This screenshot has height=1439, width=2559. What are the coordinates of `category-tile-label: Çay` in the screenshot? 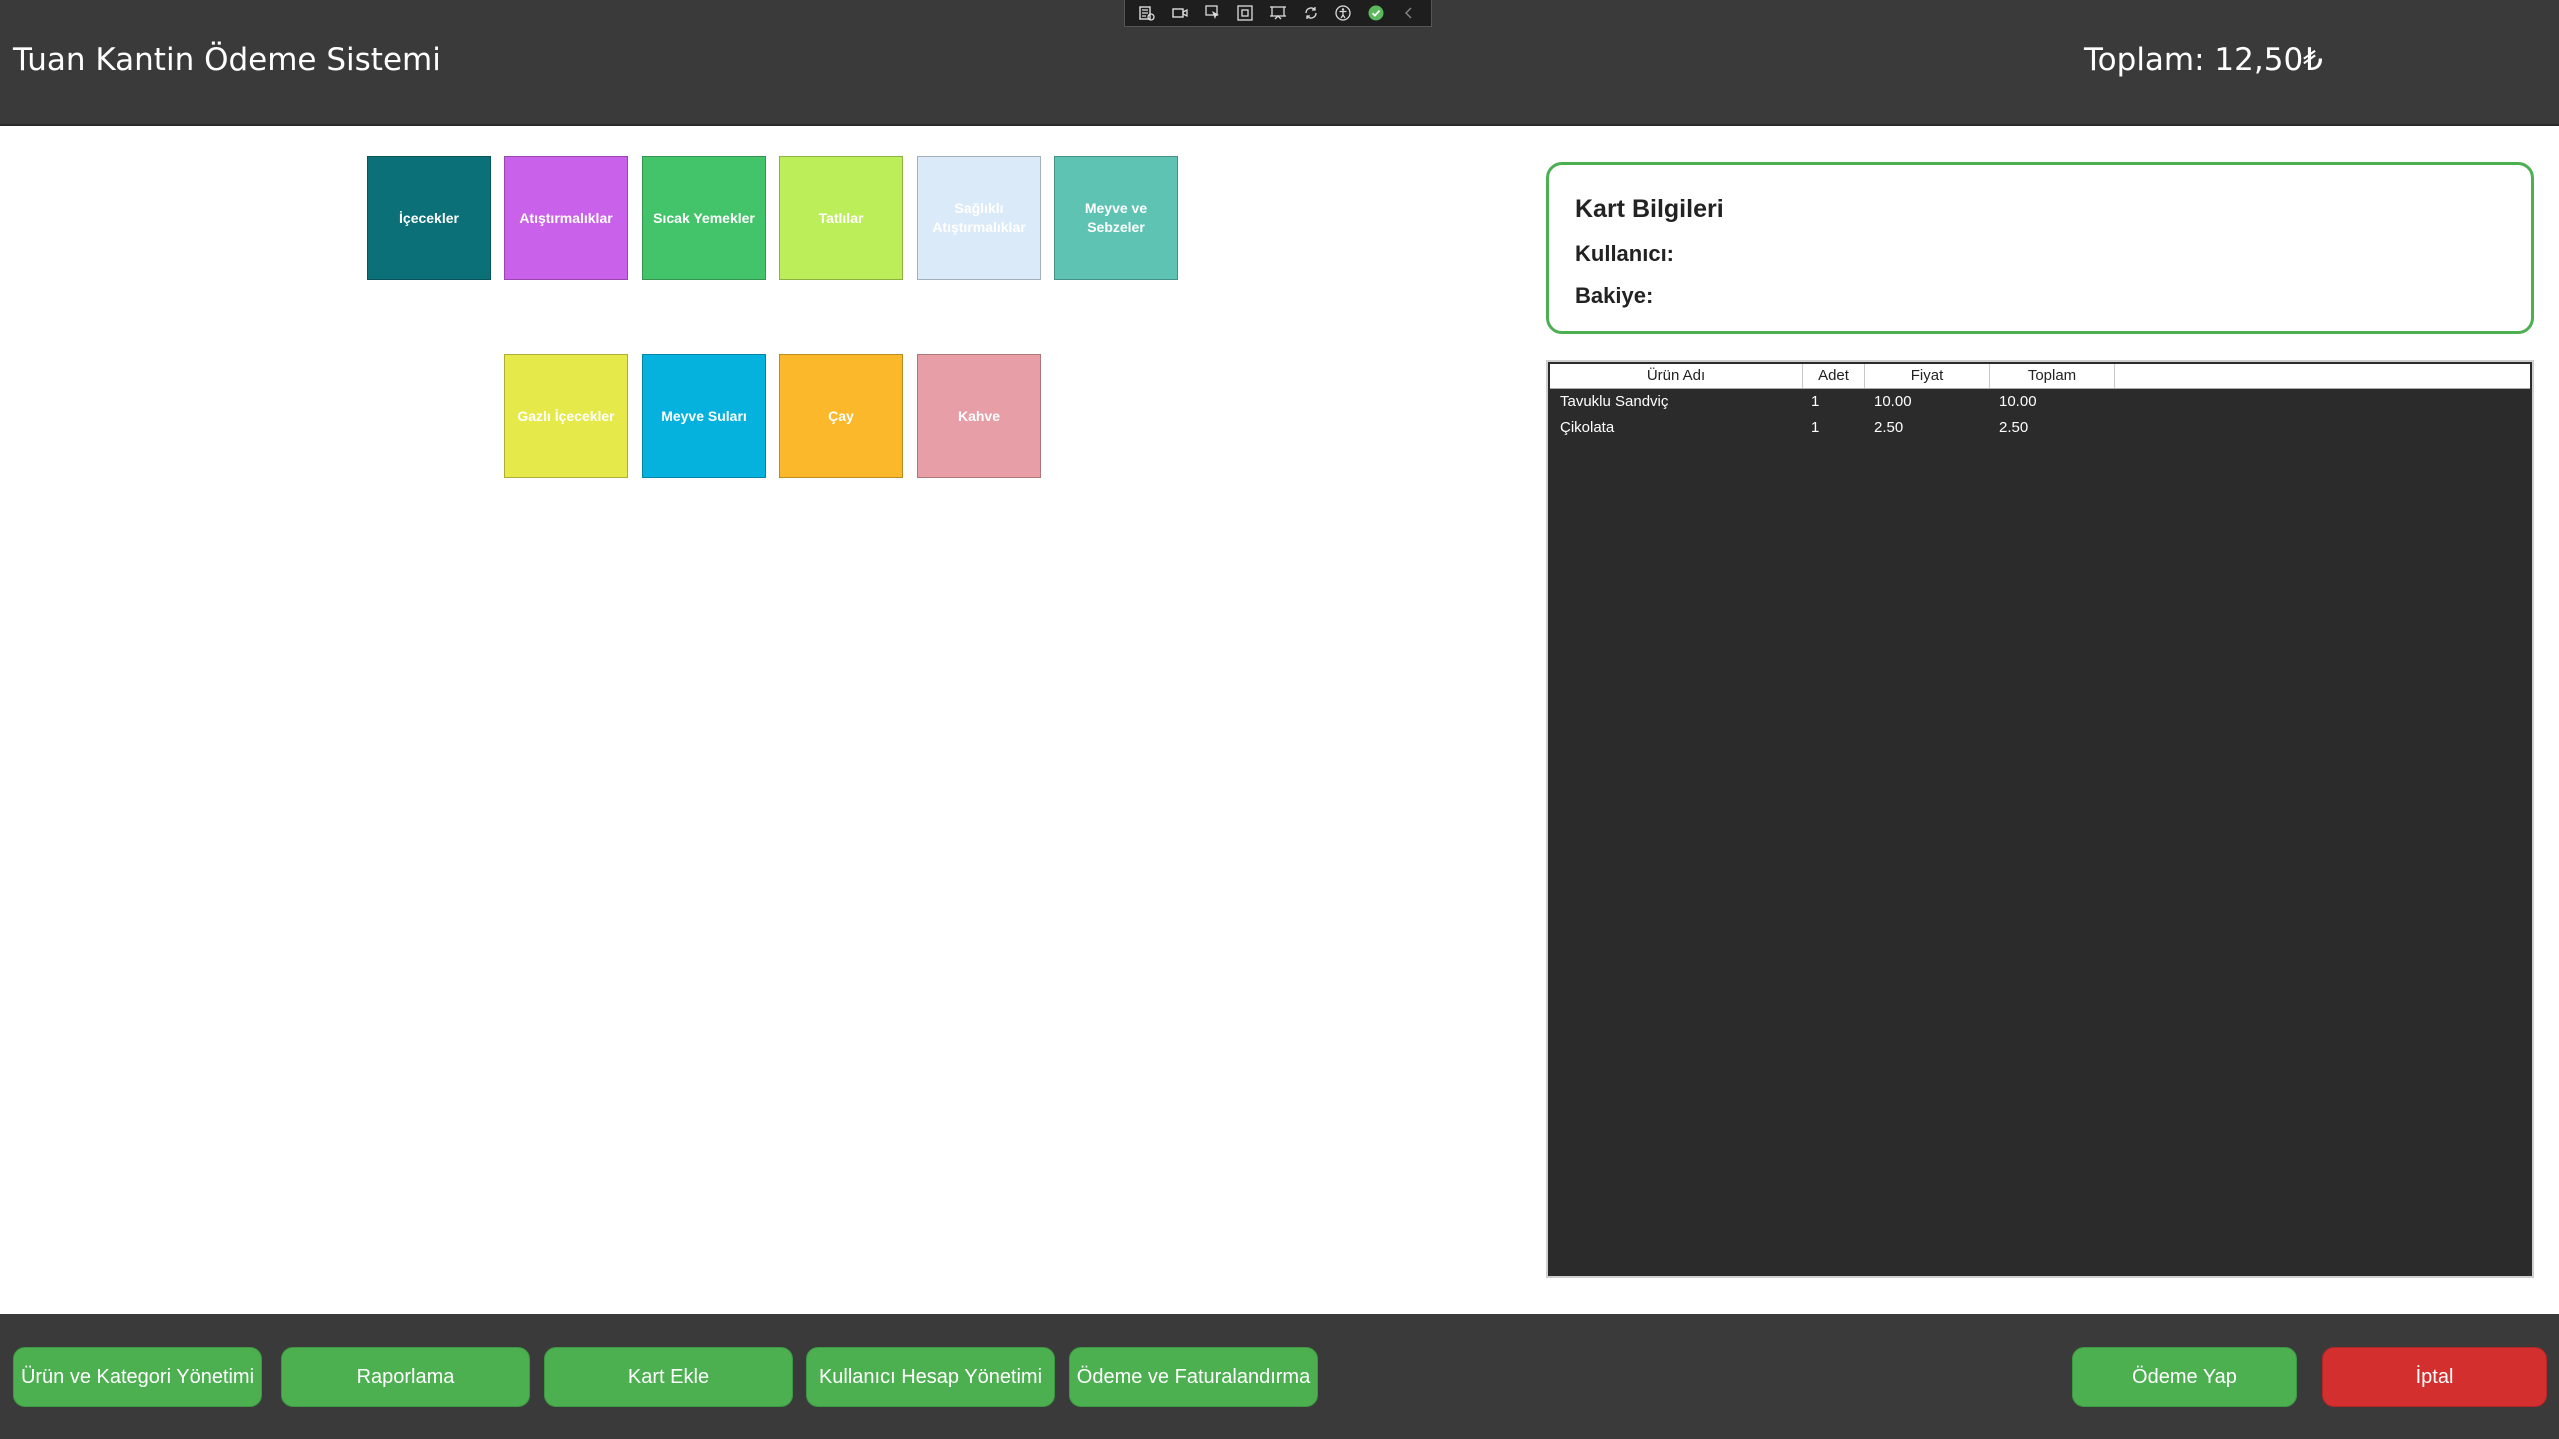 It's located at (841, 415).